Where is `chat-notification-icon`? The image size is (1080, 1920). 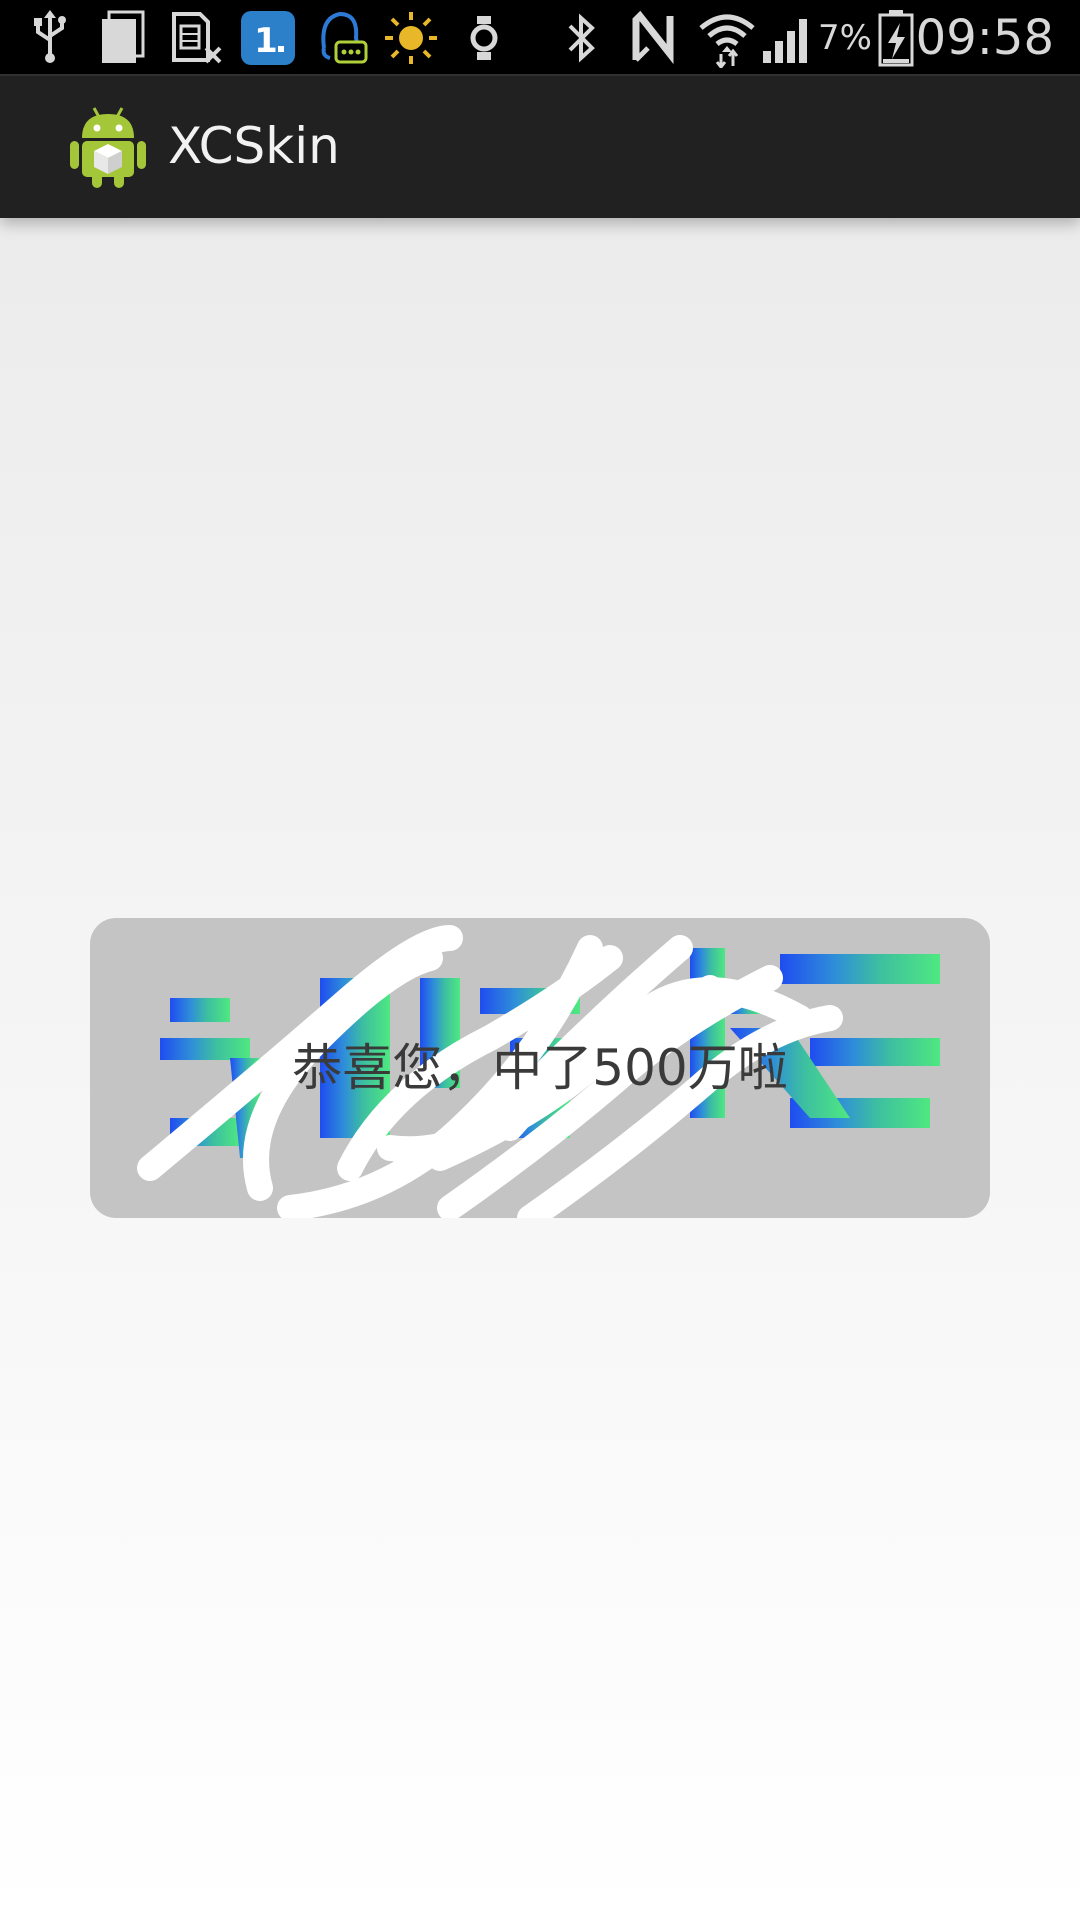
chat-notification-icon is located at coordinates (342, 38).